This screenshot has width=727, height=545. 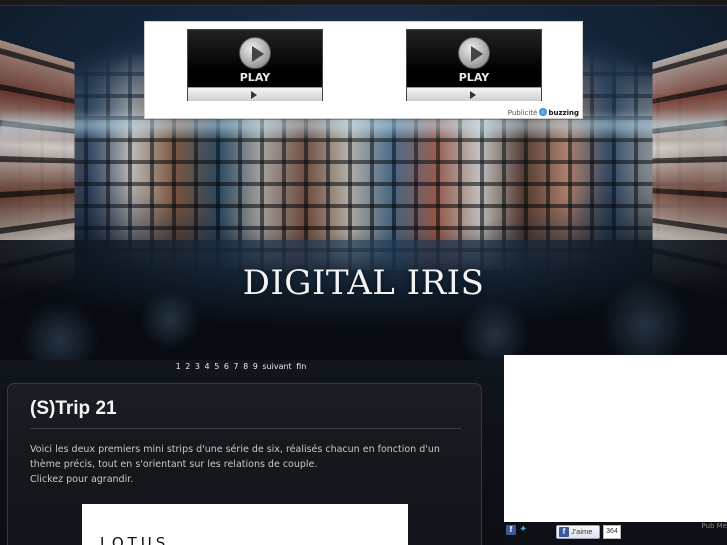 What do you see at coordinates (255, 366) in the screenshot?
I see `page-link: 9` at bounding box center [255, 366].